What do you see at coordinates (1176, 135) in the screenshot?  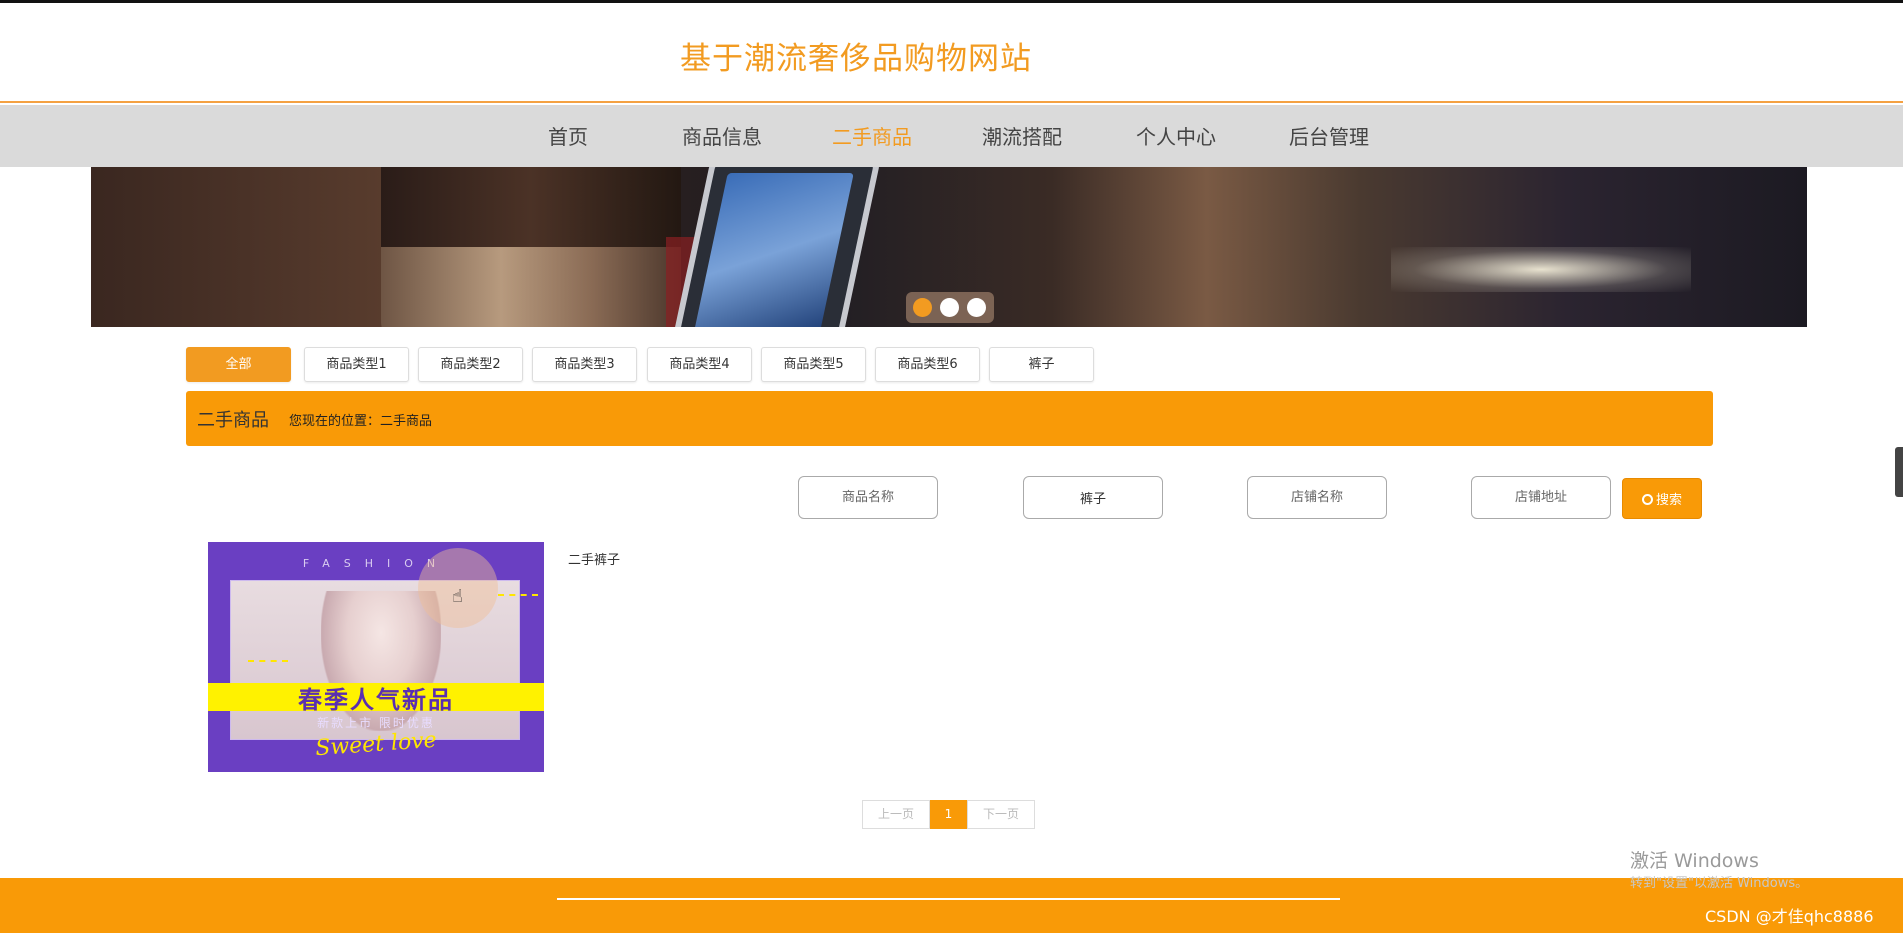 I see `nav-item-personal-center: 个人中心` at bounding box center [1176, 135].